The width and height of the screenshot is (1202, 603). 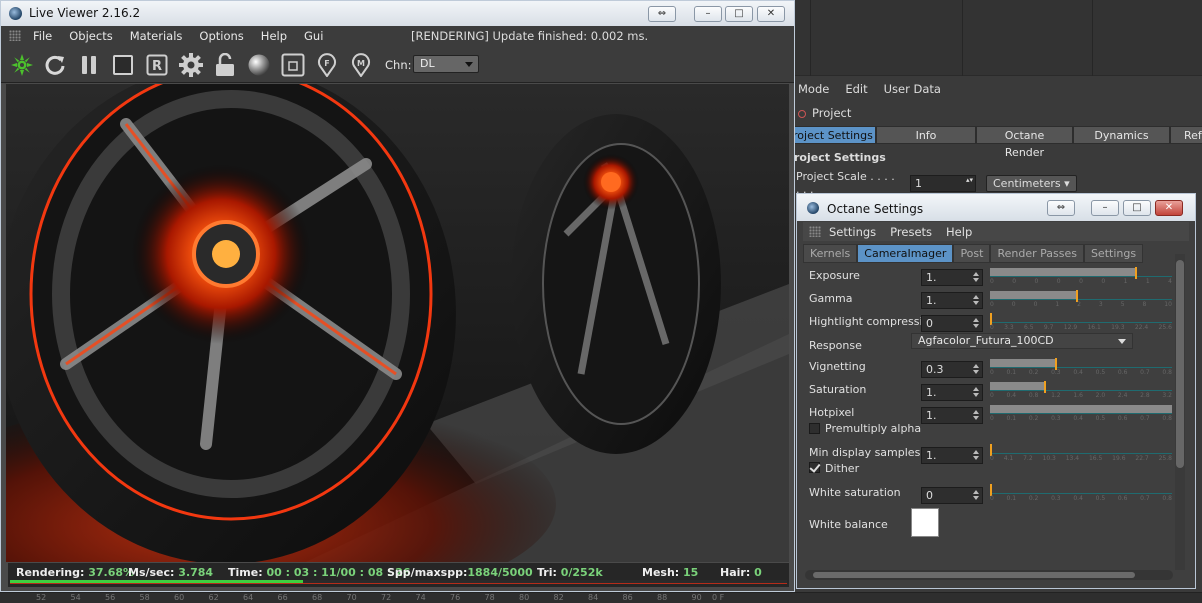 What do you see at coordinates (996, 207) in the screenshot?
I see `octane-settings-titlebar: Octane Settings ⇔ – □ ✕` at bounding box center [996, 207].